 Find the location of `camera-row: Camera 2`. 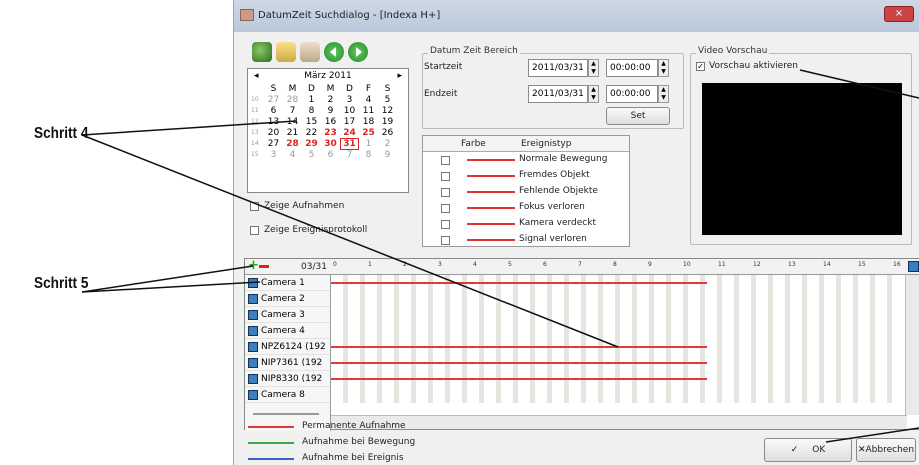

camera-row: Camera 2 is located at coordinates (287, 299).